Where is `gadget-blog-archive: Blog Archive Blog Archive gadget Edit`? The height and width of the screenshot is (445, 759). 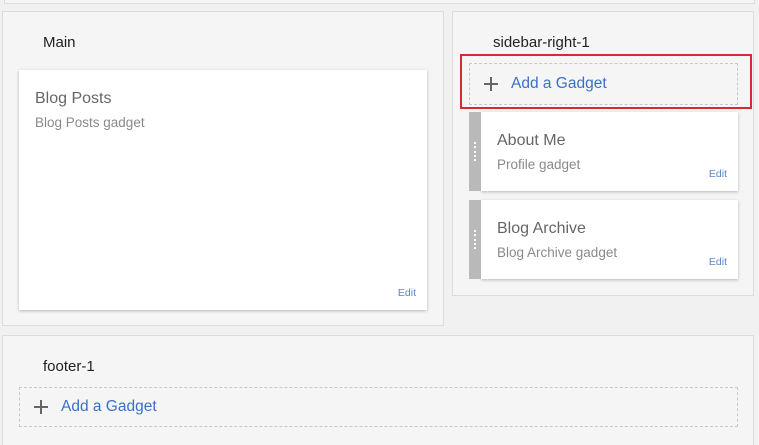 gadget-blog-archive: Blog Archive Blog Archive gadget Edit is located at coordinates (603, 239).